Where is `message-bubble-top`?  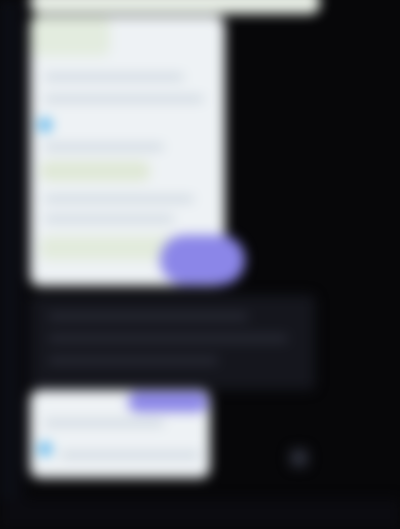 message-bubble-top is located at coordinates (175, 7).